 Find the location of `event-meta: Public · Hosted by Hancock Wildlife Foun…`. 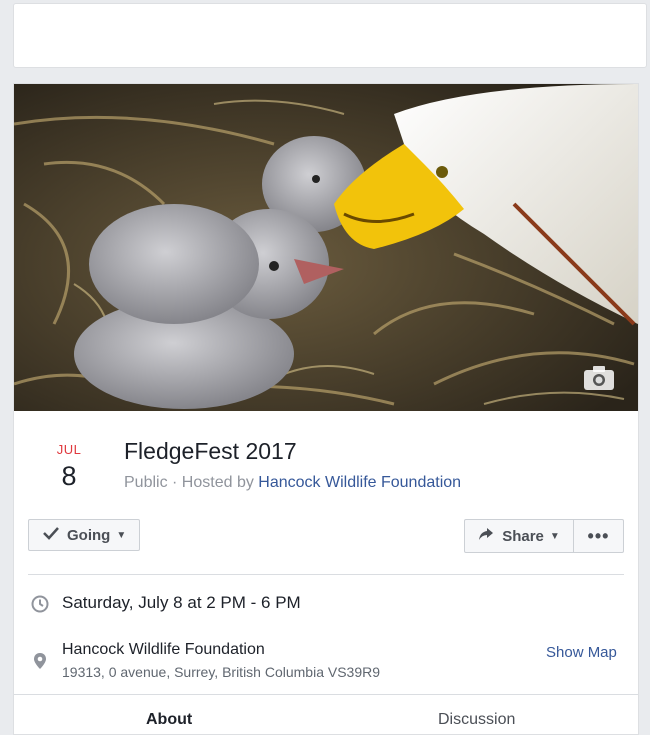

event-meta: Public · Hosted by Hancock Wildlife Foun… is located at coordinates (292, 483).